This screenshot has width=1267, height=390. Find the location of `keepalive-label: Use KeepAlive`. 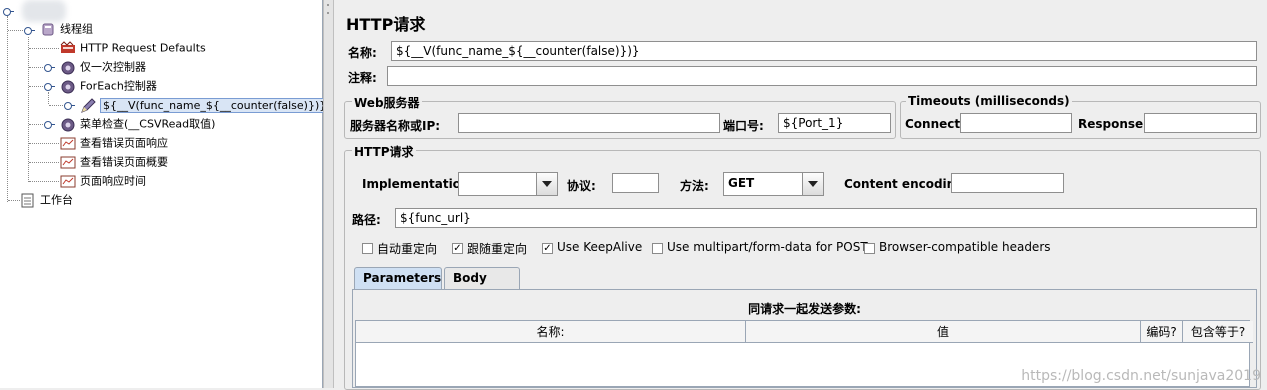

keepalive-label: Use KeepAlive is located at coordinates (600, 247).